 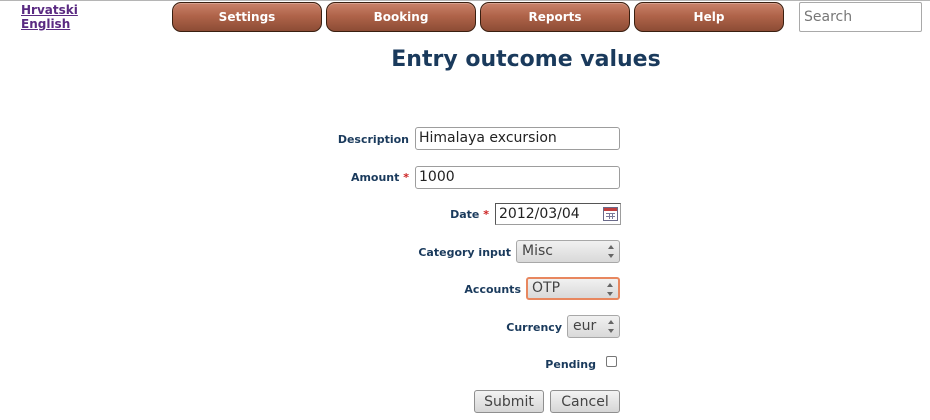 I want to click on top-border, so click(x=465, y=0).